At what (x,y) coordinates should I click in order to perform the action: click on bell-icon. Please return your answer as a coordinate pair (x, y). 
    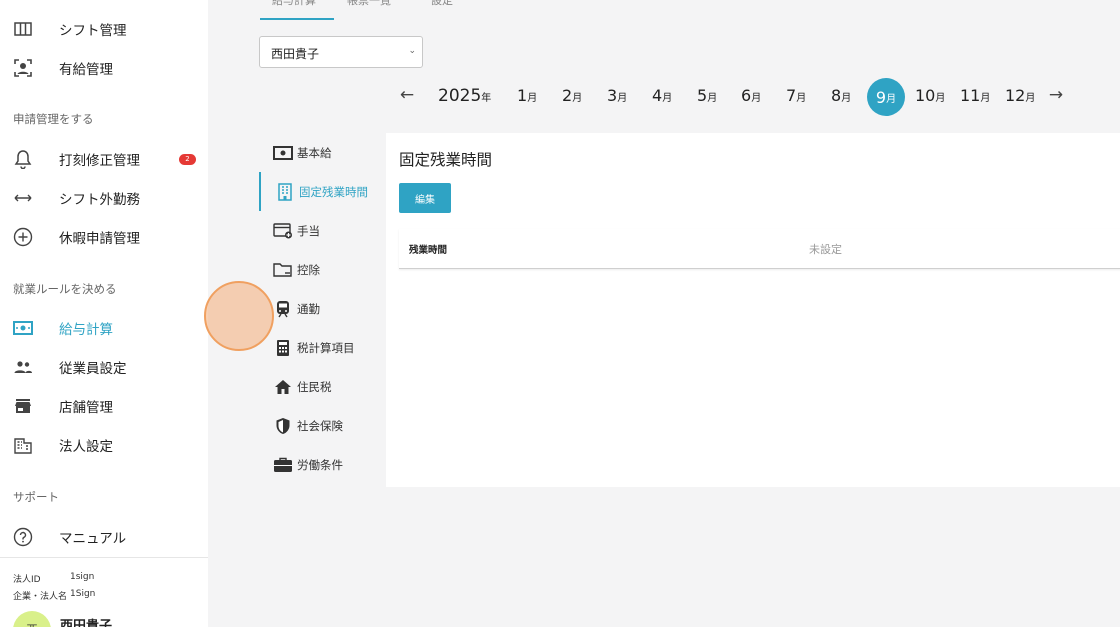
    Looking at the image, I should click on (23, 159).